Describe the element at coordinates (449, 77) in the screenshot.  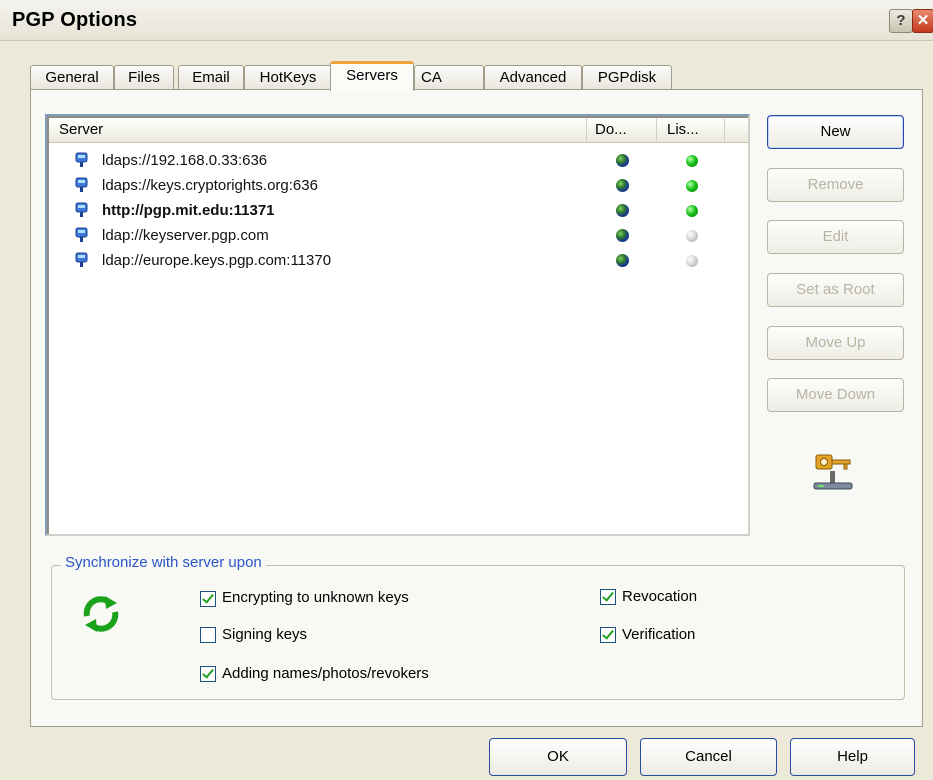
I see `tab-ca: CA` at that location.